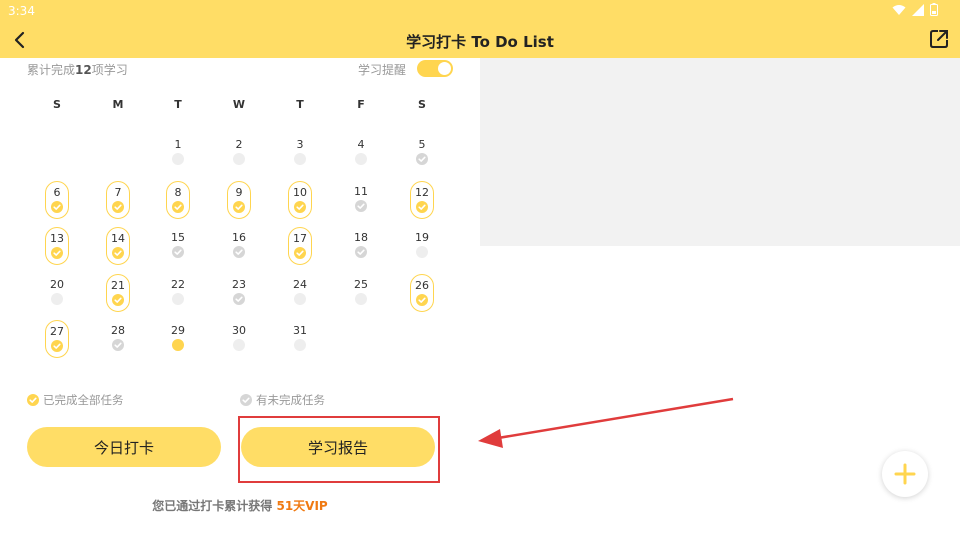 Image resolution: width=960 pixels, height=540 pixels. I want to click on calendar-day: 22, so click(178, 293).